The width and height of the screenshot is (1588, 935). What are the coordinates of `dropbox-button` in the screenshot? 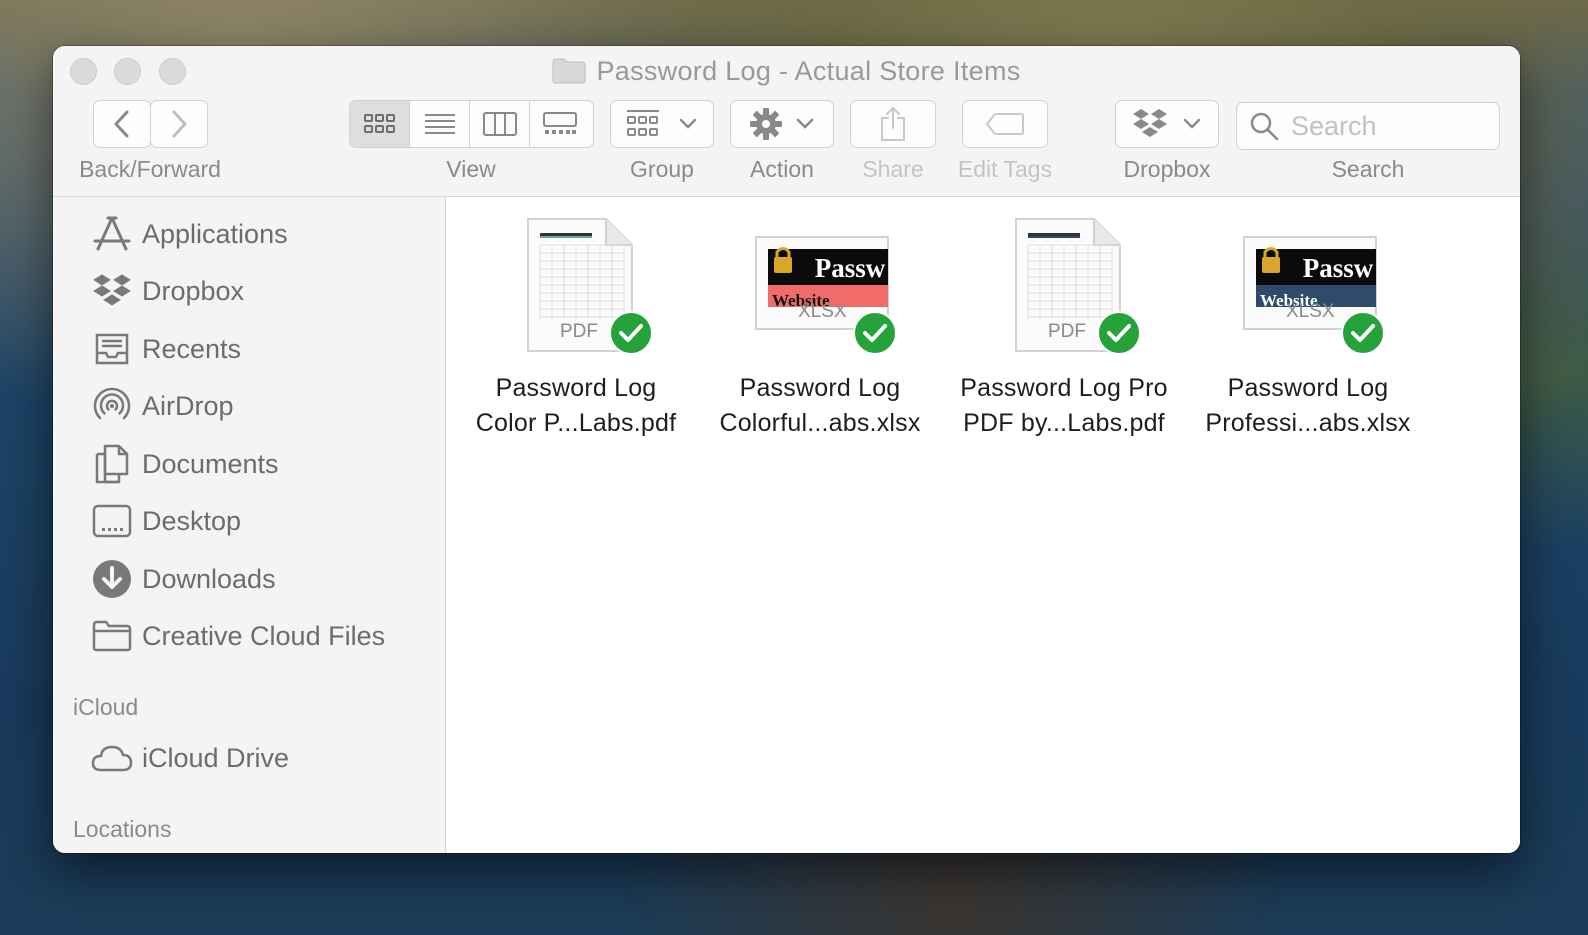 It's located at (1167, 124).